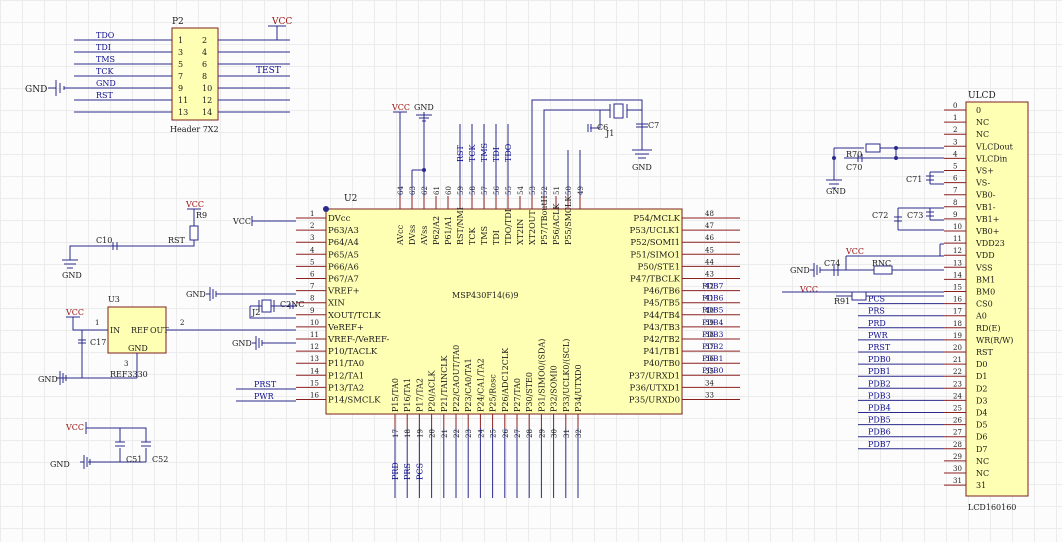 This screenshot has width=1062, height=542. I want to click on net-pwr: PWR, so click(264, 396).